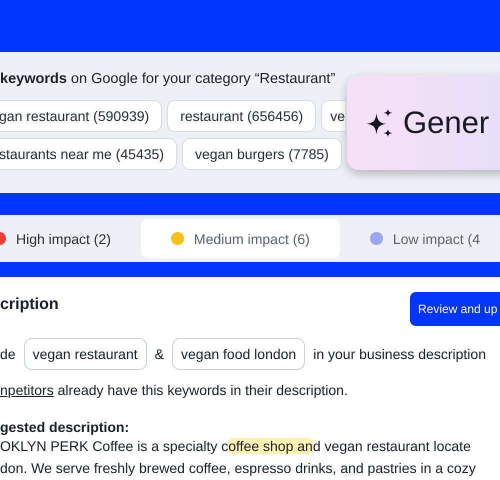 This screenshot has width=500, height=480. I want to click on suggested-text: don. We serve freshly brewed coffee, espresso drinks, and pastries in a cozy, so click(238, 468).